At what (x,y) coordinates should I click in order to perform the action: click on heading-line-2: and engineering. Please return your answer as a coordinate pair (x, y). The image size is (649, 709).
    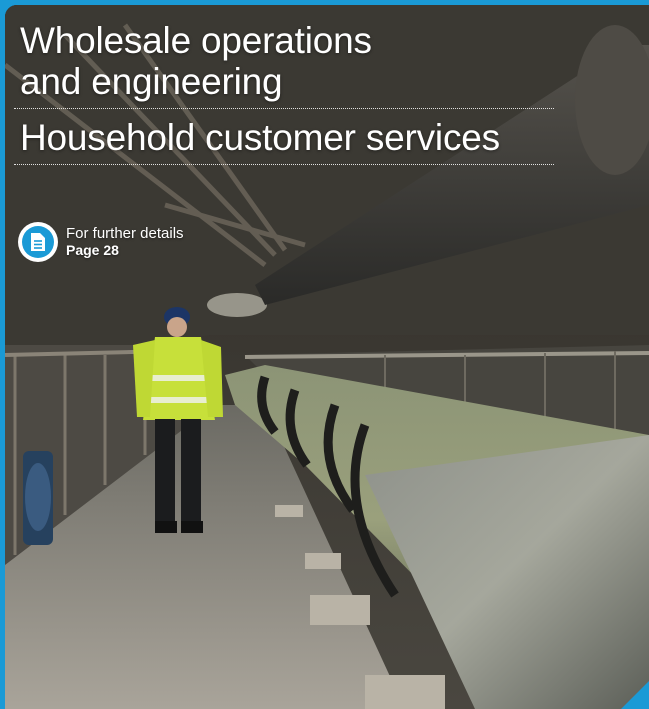
    Looking at the image, I should click on (151, 81).